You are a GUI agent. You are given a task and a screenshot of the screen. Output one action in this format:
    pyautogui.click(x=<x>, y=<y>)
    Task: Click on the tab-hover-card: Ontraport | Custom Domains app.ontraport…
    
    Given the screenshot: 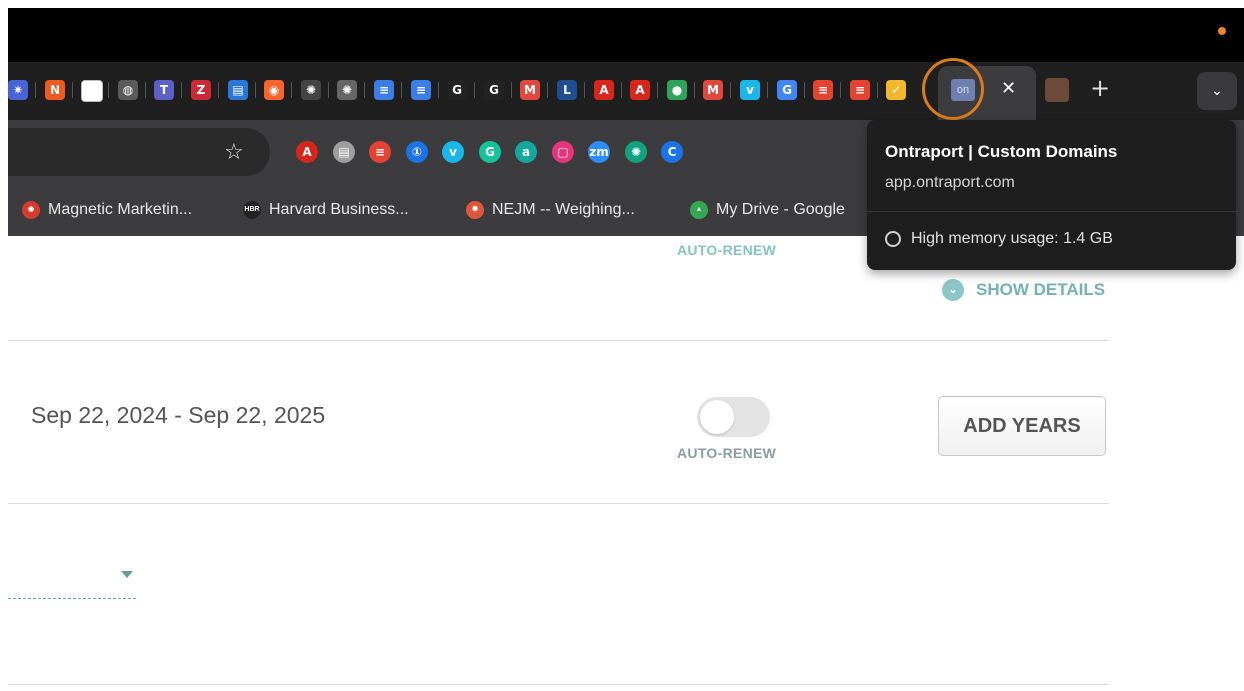 What is the action you would take?
    pyautogui.click(x=1051, y=195)
    